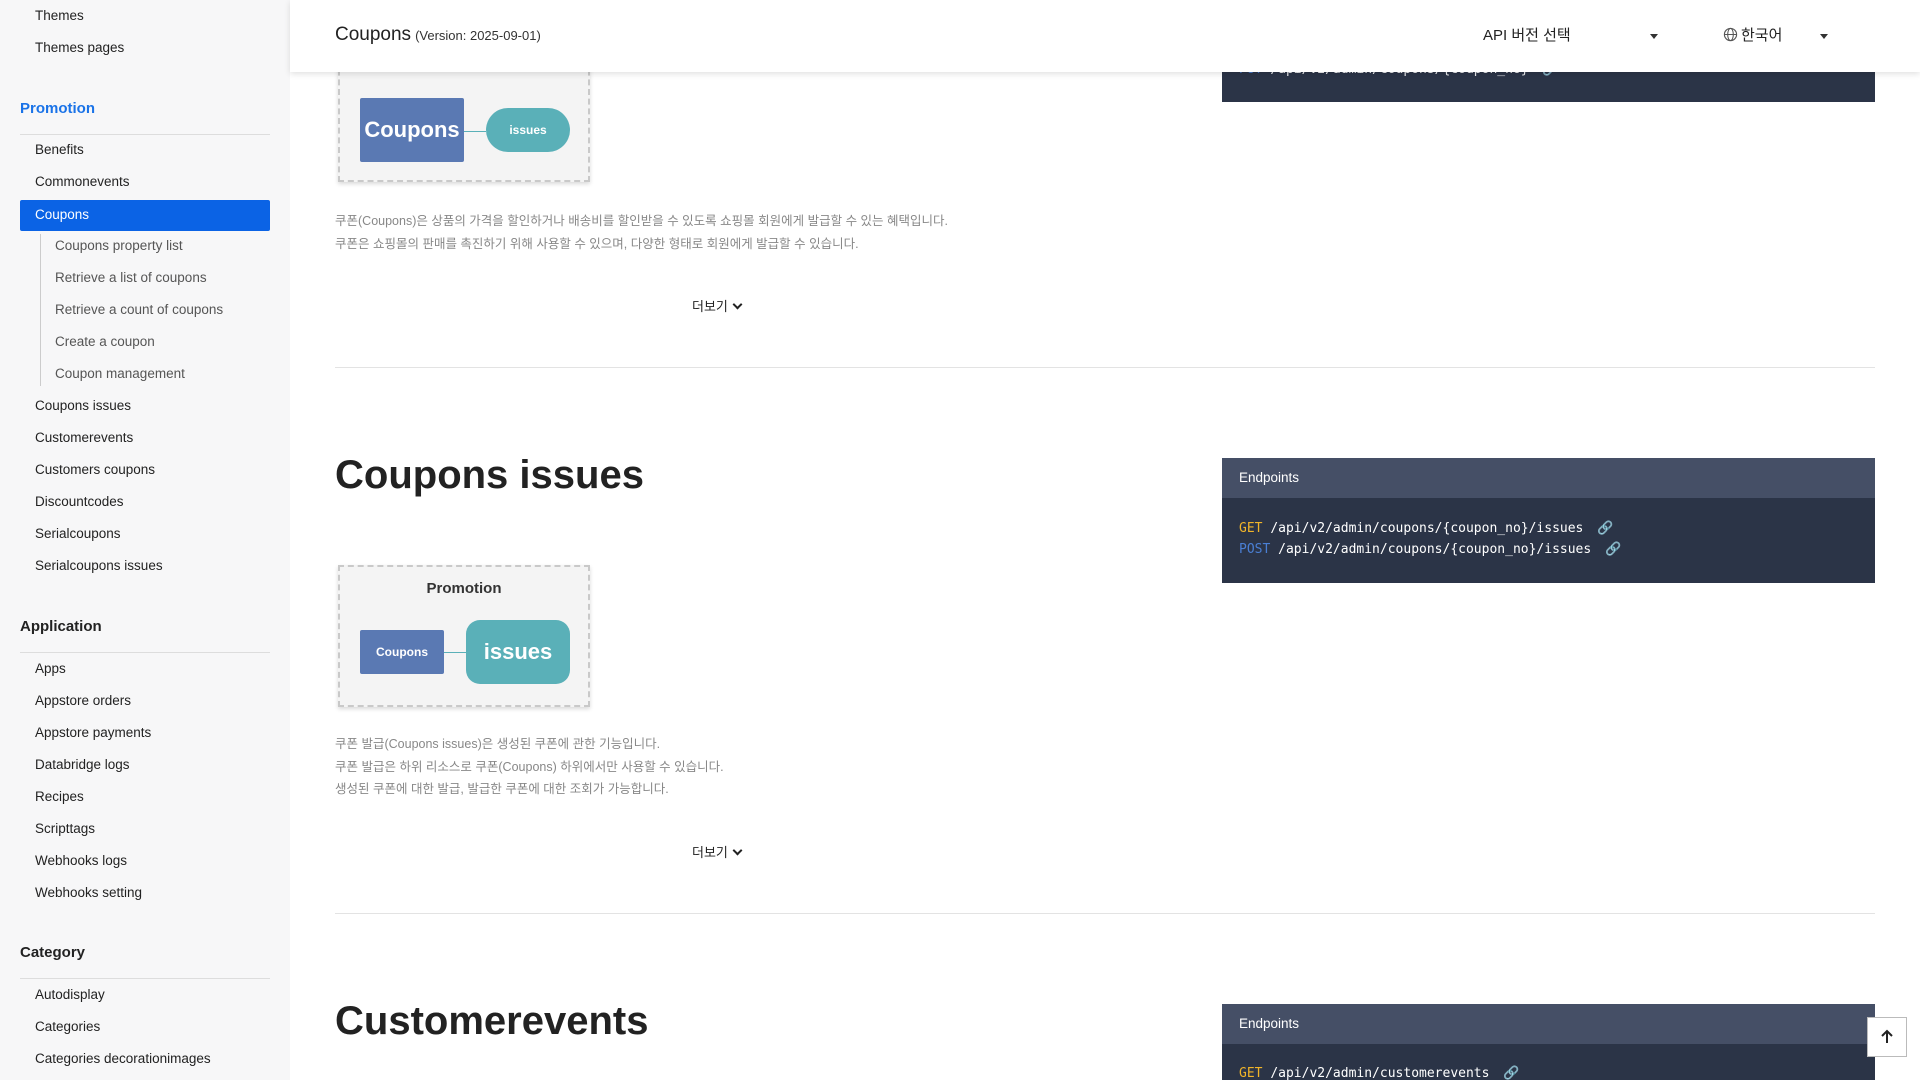  Describe the element at coordinates (105, 341) in the screenshot. I see `sidebar-subitem-create-coupon: Create a coupon` at that location.